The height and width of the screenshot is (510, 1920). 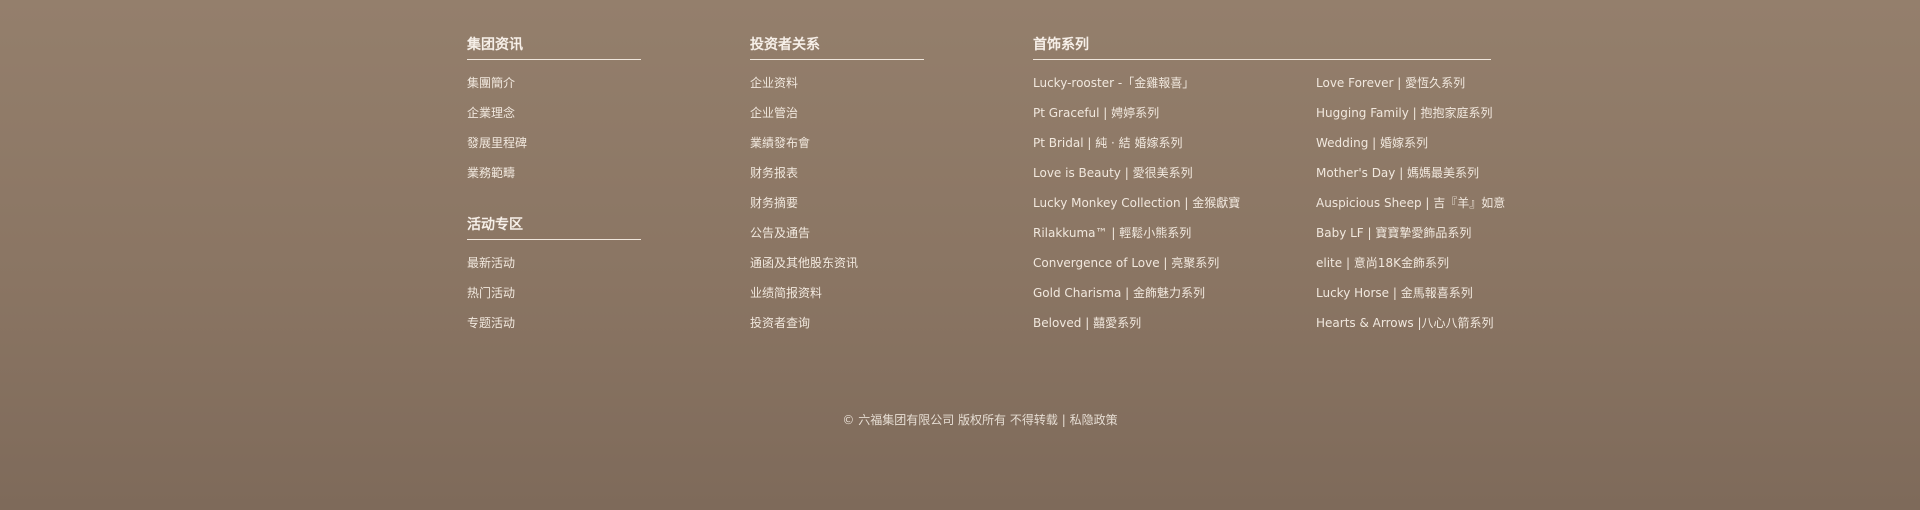 I want to click on investor-relations-title: 投资者关系, so click(x=785, y=45).